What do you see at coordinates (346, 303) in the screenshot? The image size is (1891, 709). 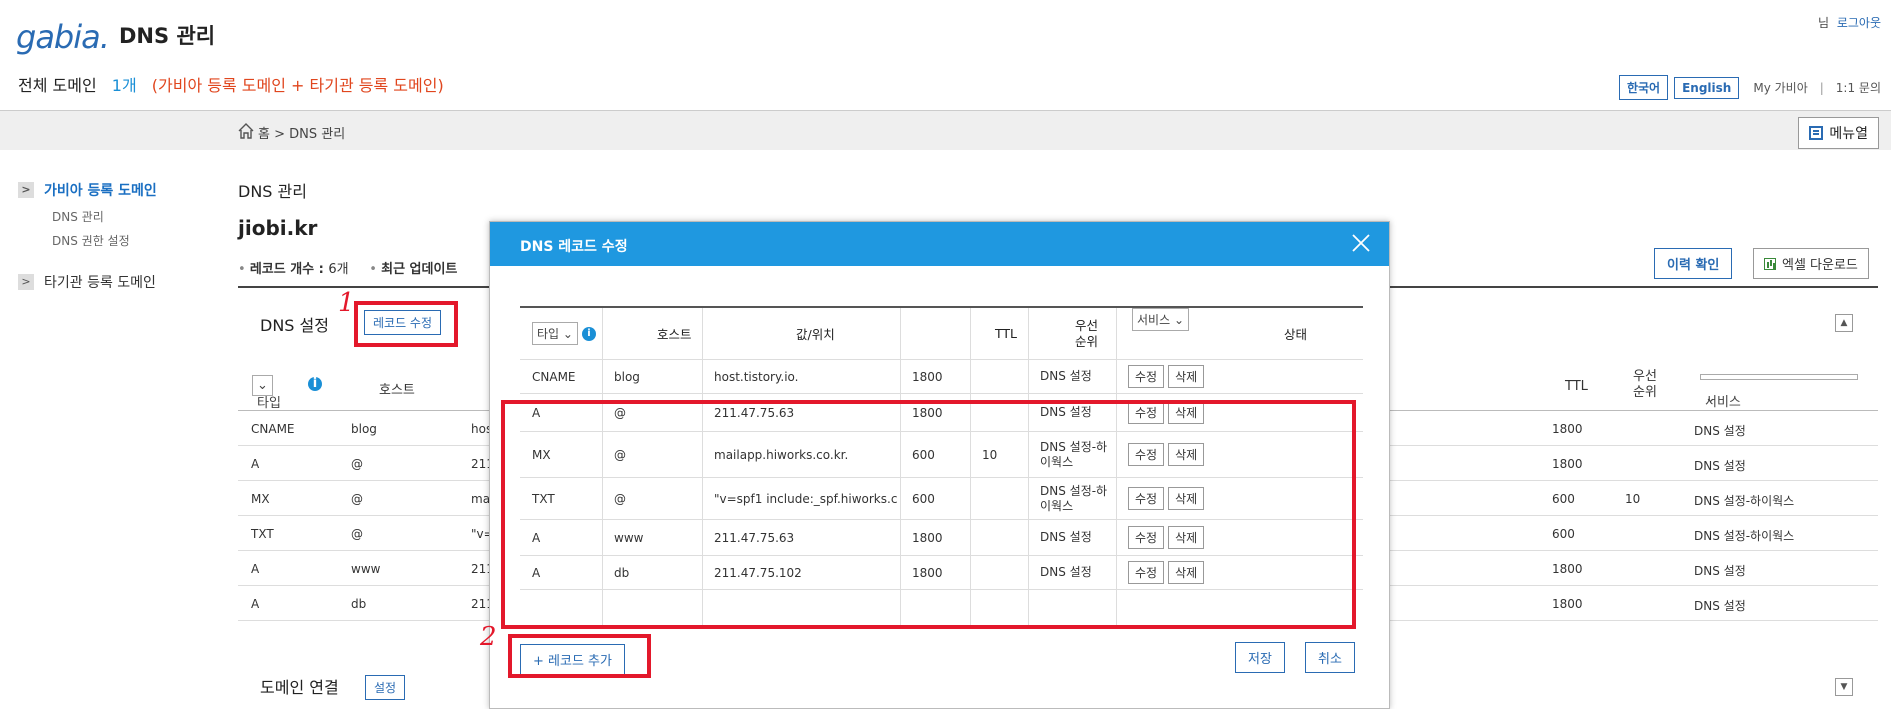 I see `annotation-number-1: 1` at bounding box center [346, 303].